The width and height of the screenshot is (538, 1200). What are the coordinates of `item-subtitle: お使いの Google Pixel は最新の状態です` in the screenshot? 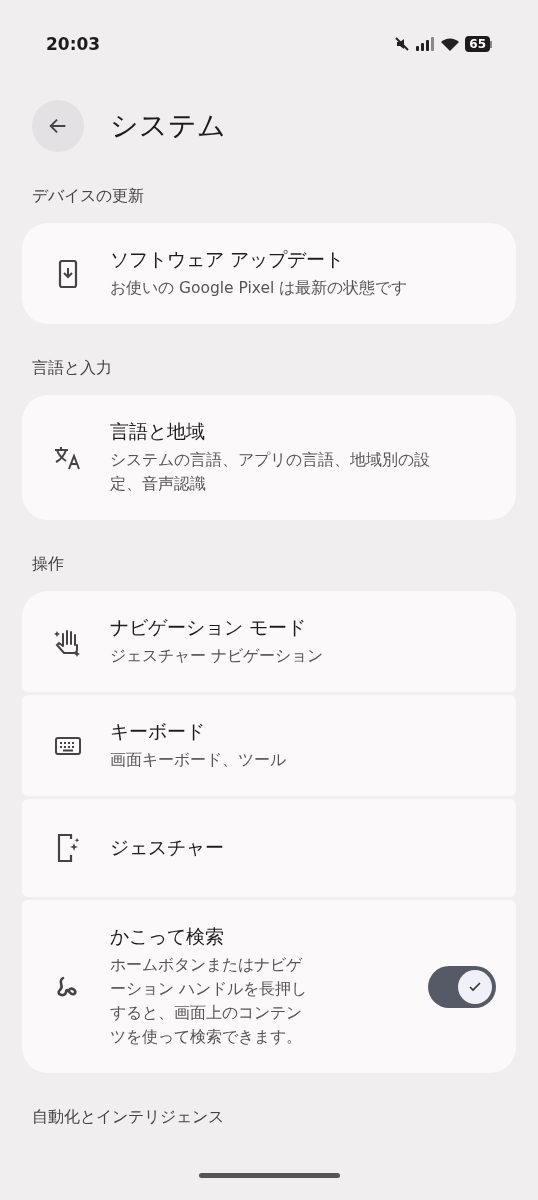 It's located at (259, 288).